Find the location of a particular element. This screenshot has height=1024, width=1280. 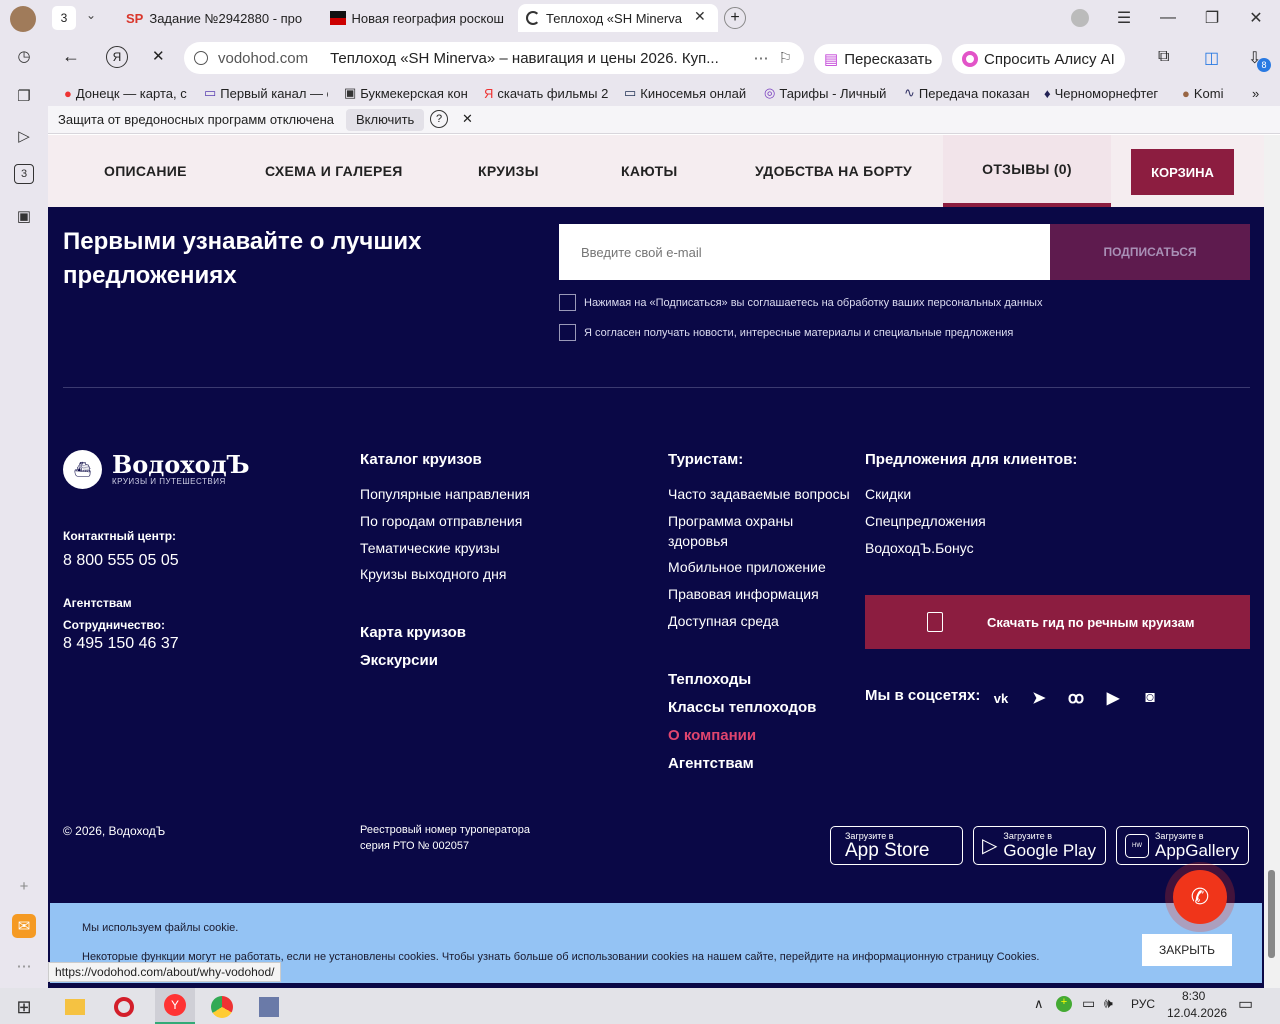

catalog-title: Каталог круизов is located at coordinates (421, 459).